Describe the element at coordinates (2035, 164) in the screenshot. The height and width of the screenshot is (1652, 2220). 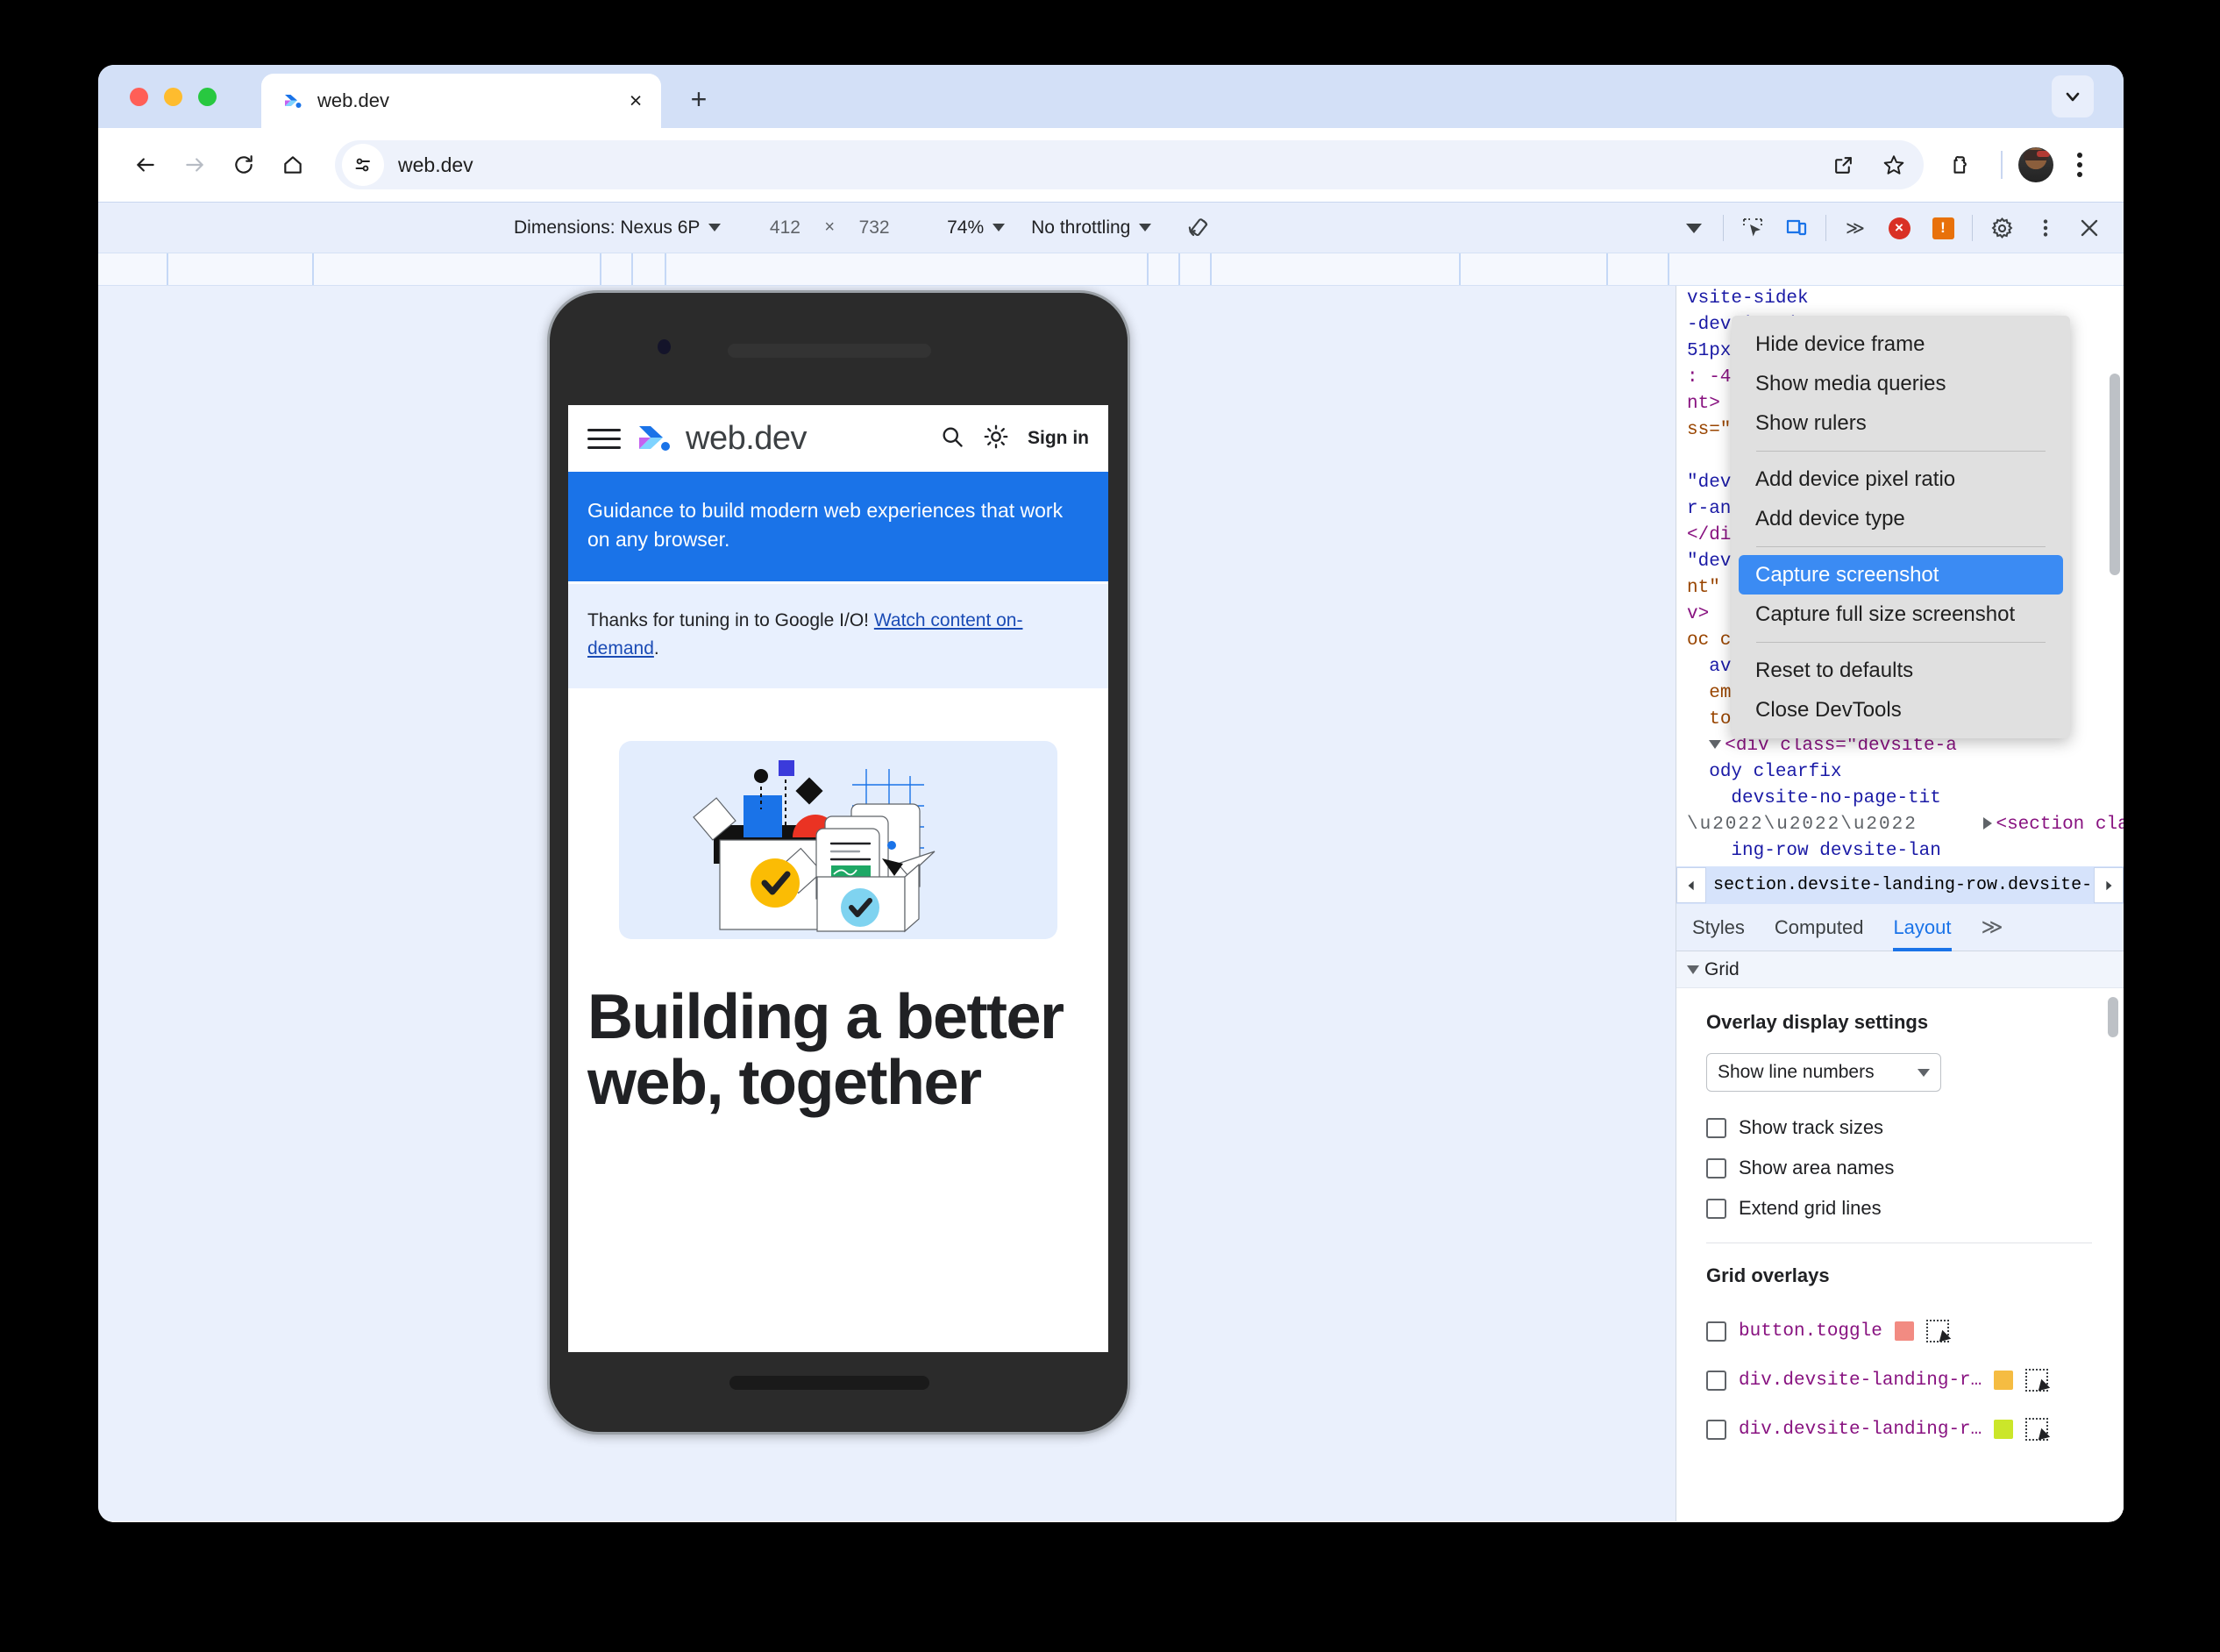
I see `avatar` at that location.